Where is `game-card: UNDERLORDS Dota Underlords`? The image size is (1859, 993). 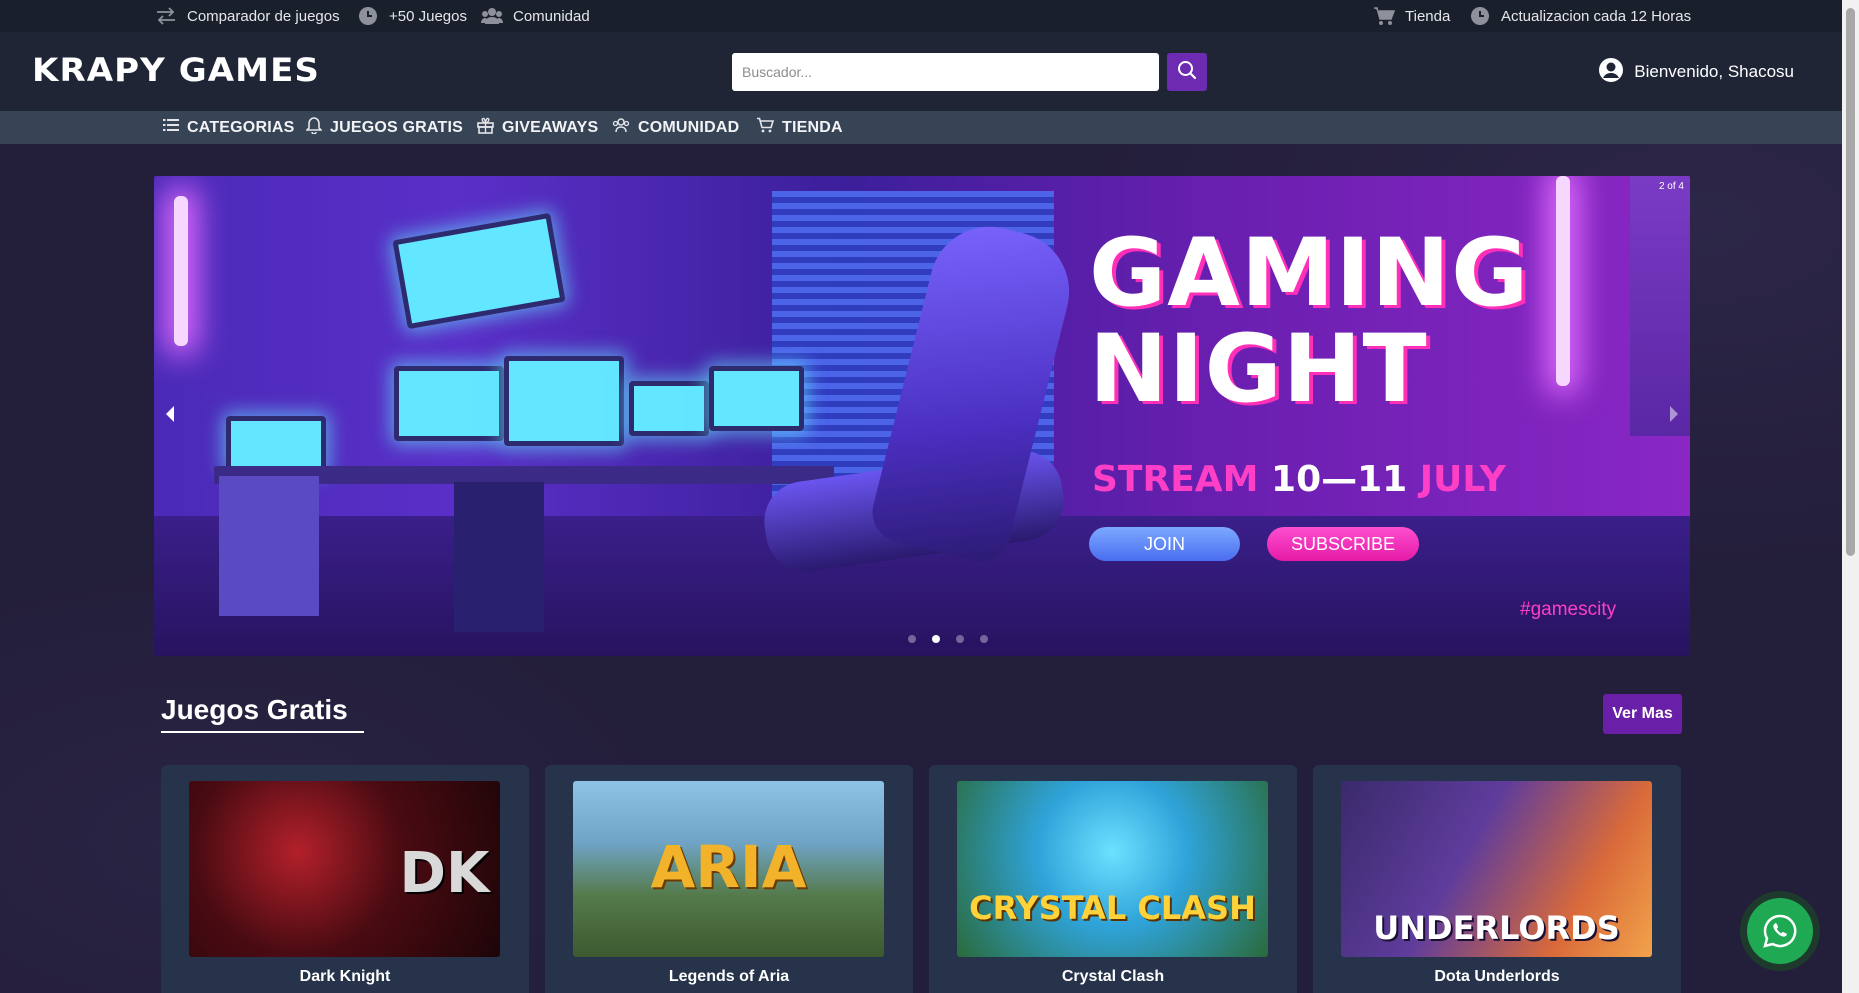
game-card: UNDERLORDS Dota Underlords is located at coordinates (1497, 879).